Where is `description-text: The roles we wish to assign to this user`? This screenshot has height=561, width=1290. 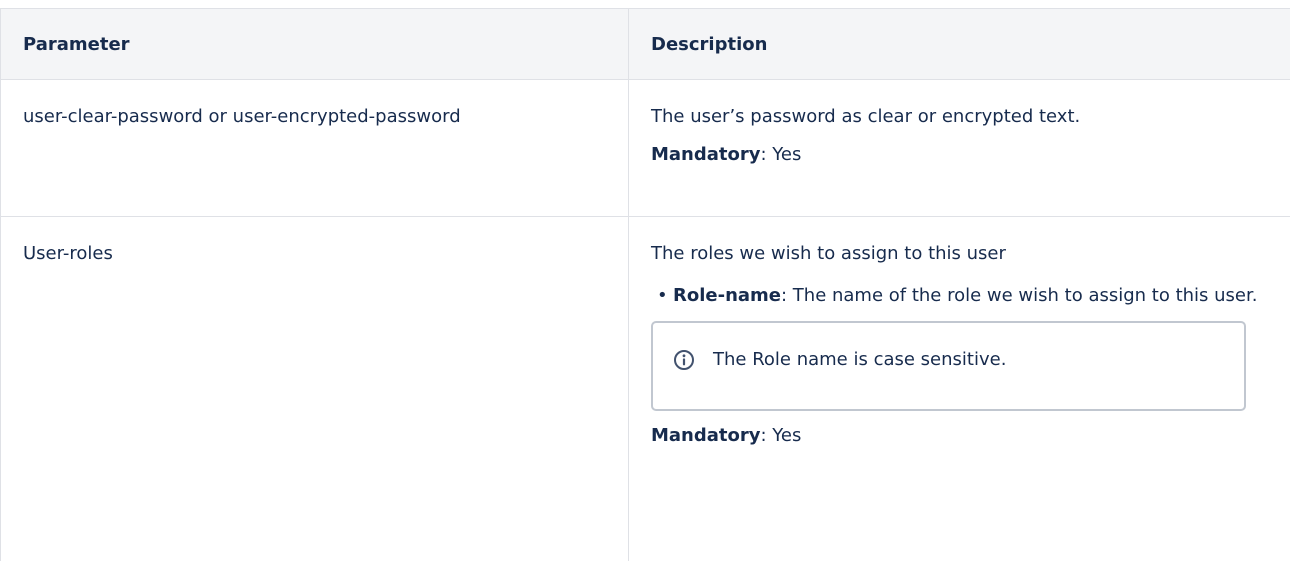
description-text: The roles we wish to assign to this user is located at coordinates (959, 254).